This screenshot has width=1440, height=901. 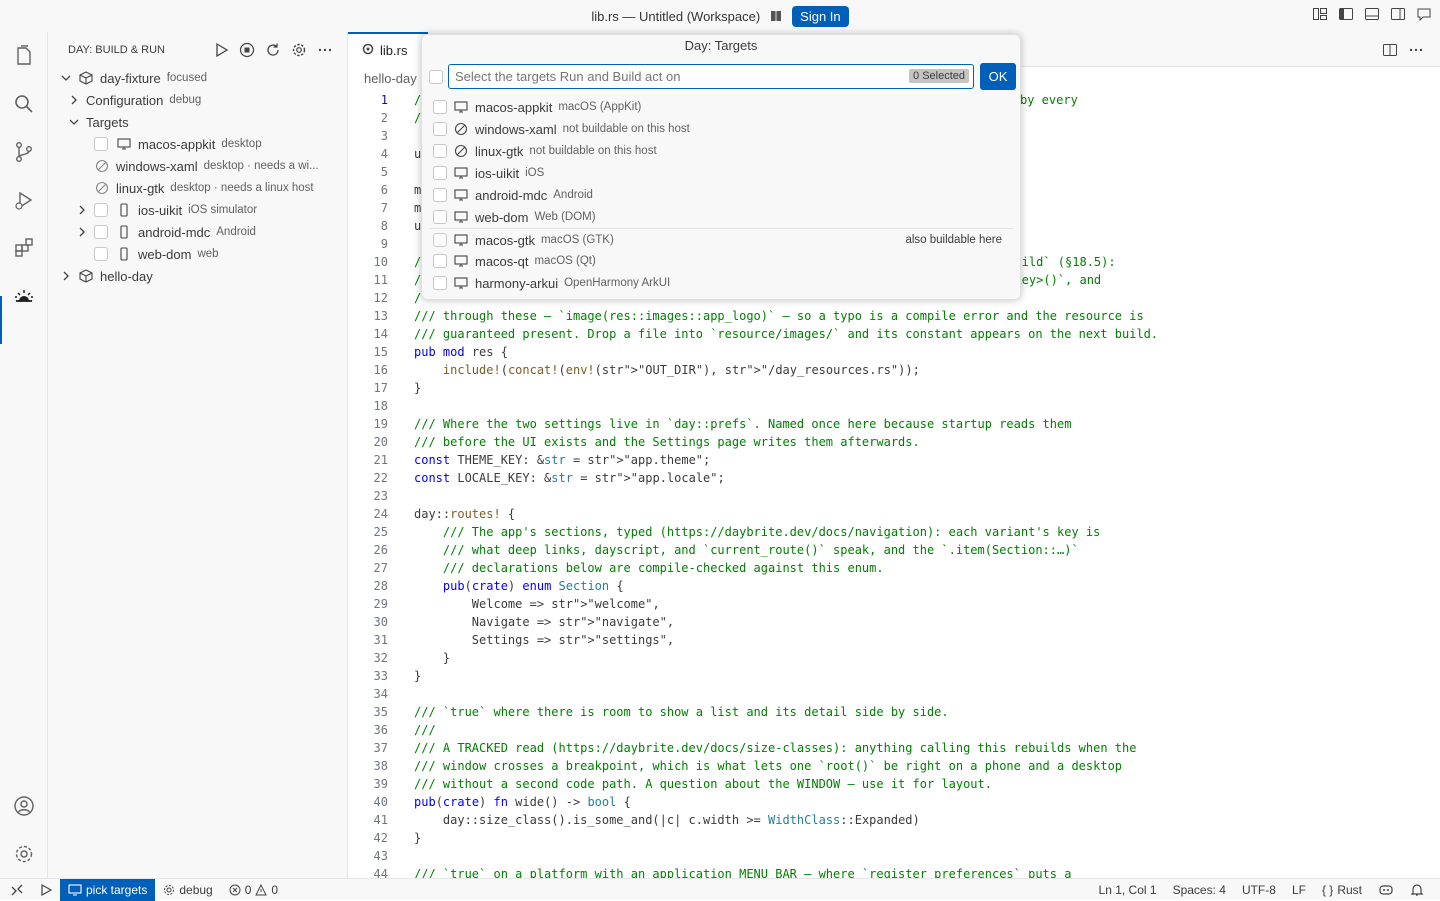 What do you see at coordinates (368, 50) in the screenshot?
I see `rust-file-icon` at bounding box center [368, 50].